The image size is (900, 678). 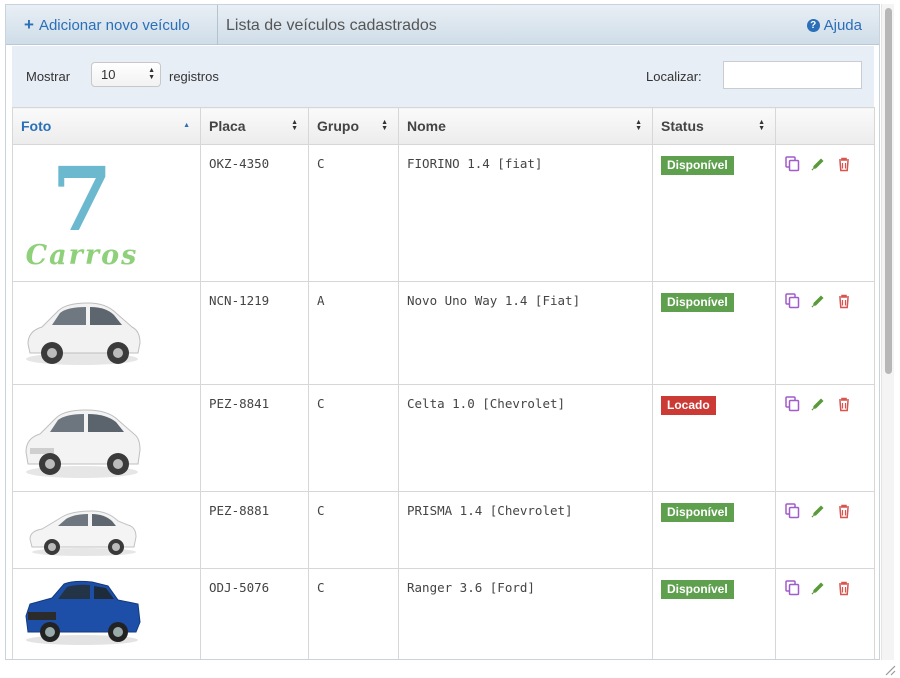 I want to click on plate-cell: ODJ-5076, so click(x=254, y=613).